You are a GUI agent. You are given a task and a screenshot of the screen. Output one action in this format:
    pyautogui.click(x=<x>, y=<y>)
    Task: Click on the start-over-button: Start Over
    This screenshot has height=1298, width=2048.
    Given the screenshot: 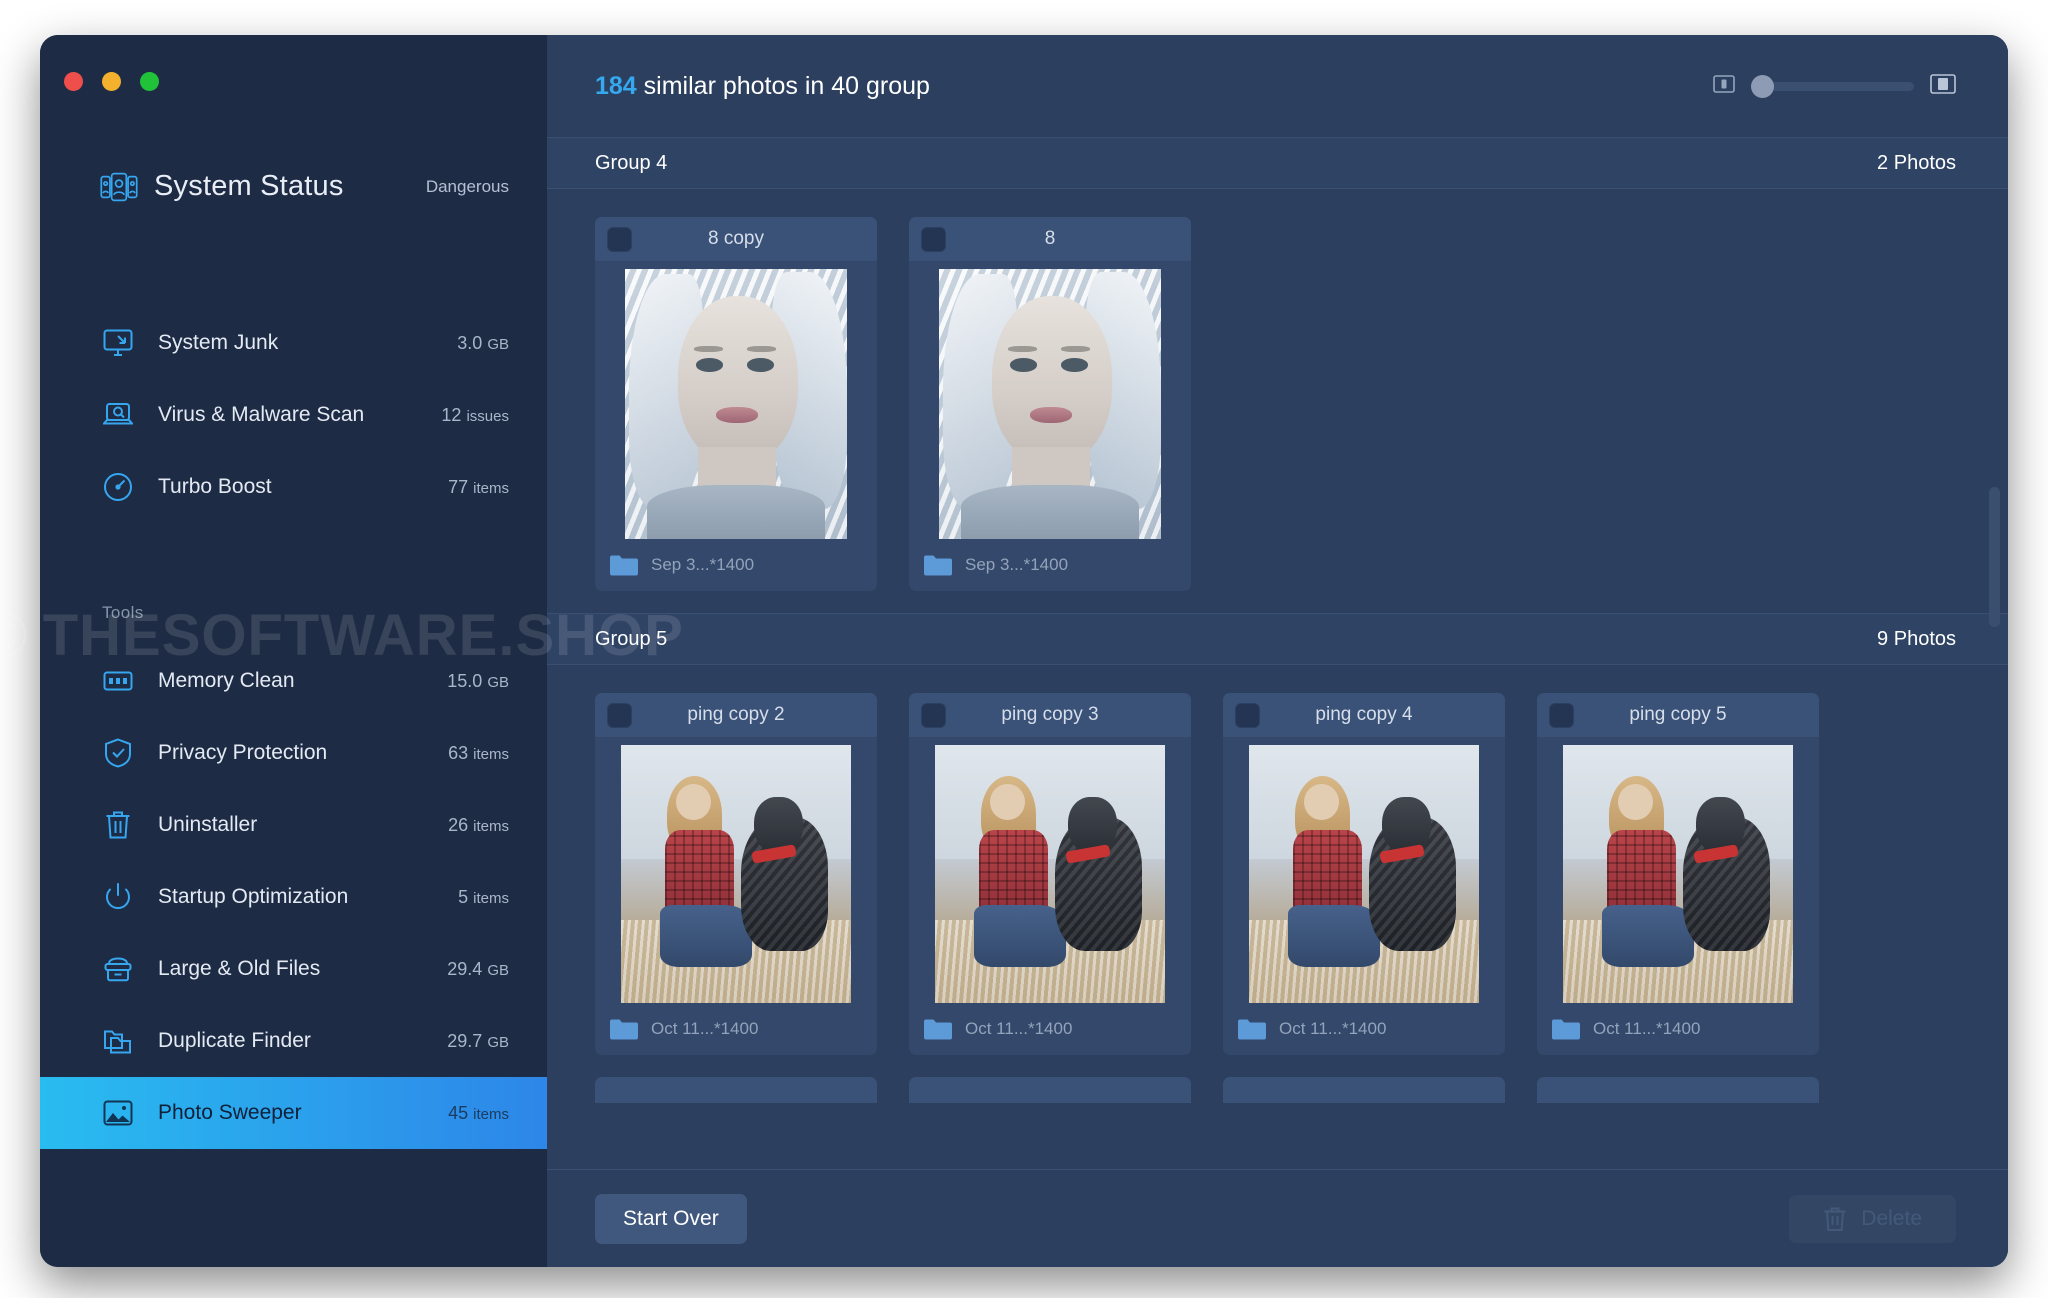 What is the action you would take?
    pyautogui.click(x=671, y=1218)
    